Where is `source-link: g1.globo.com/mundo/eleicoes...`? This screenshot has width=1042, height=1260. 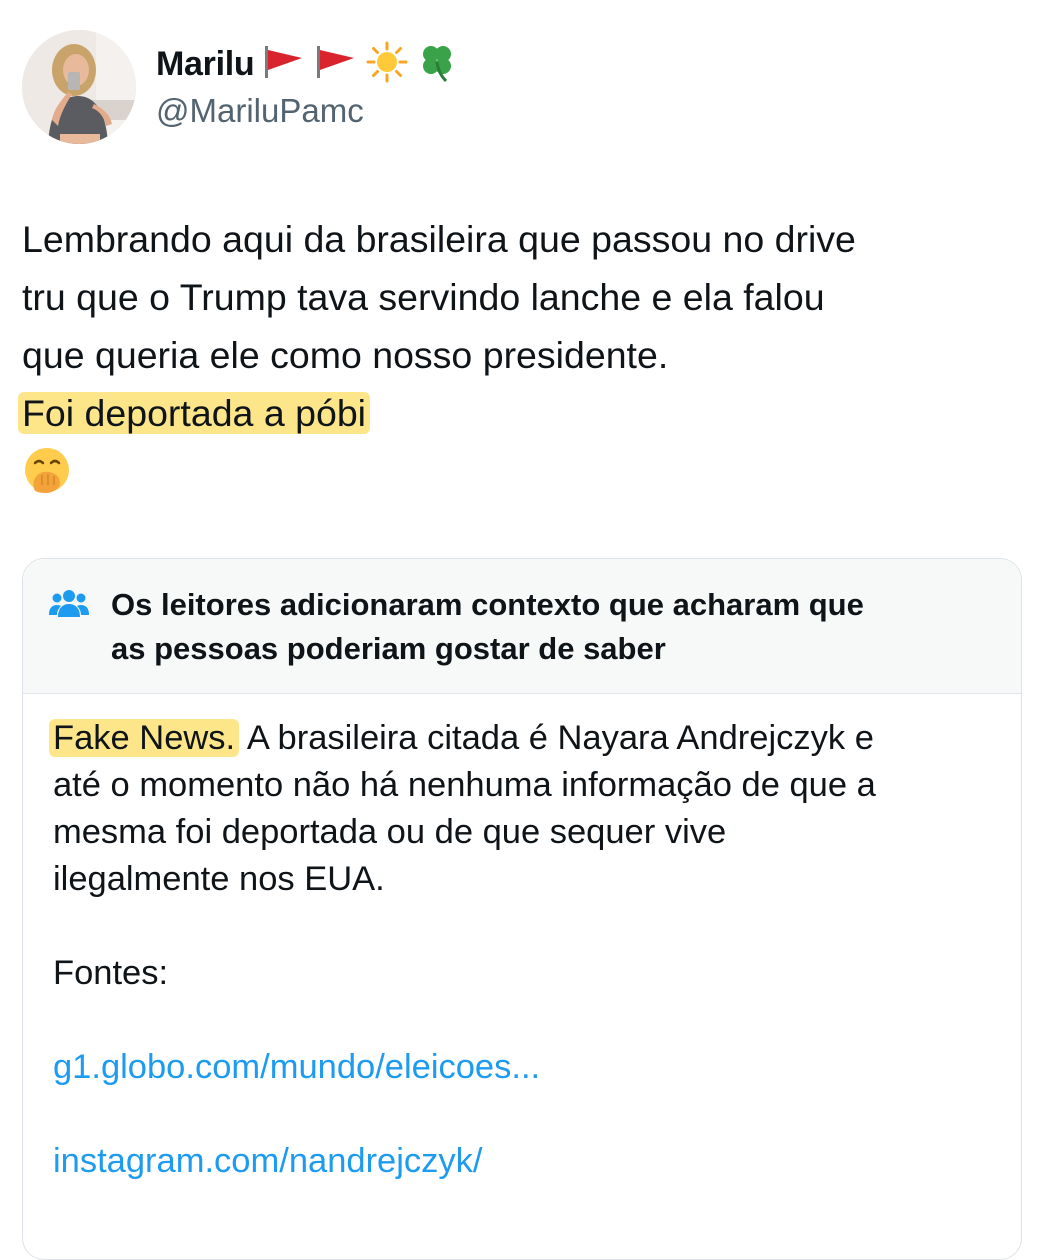 source-link: g1.globo.com/mundo/eleicoes... is located at coordinates (523, 1067).